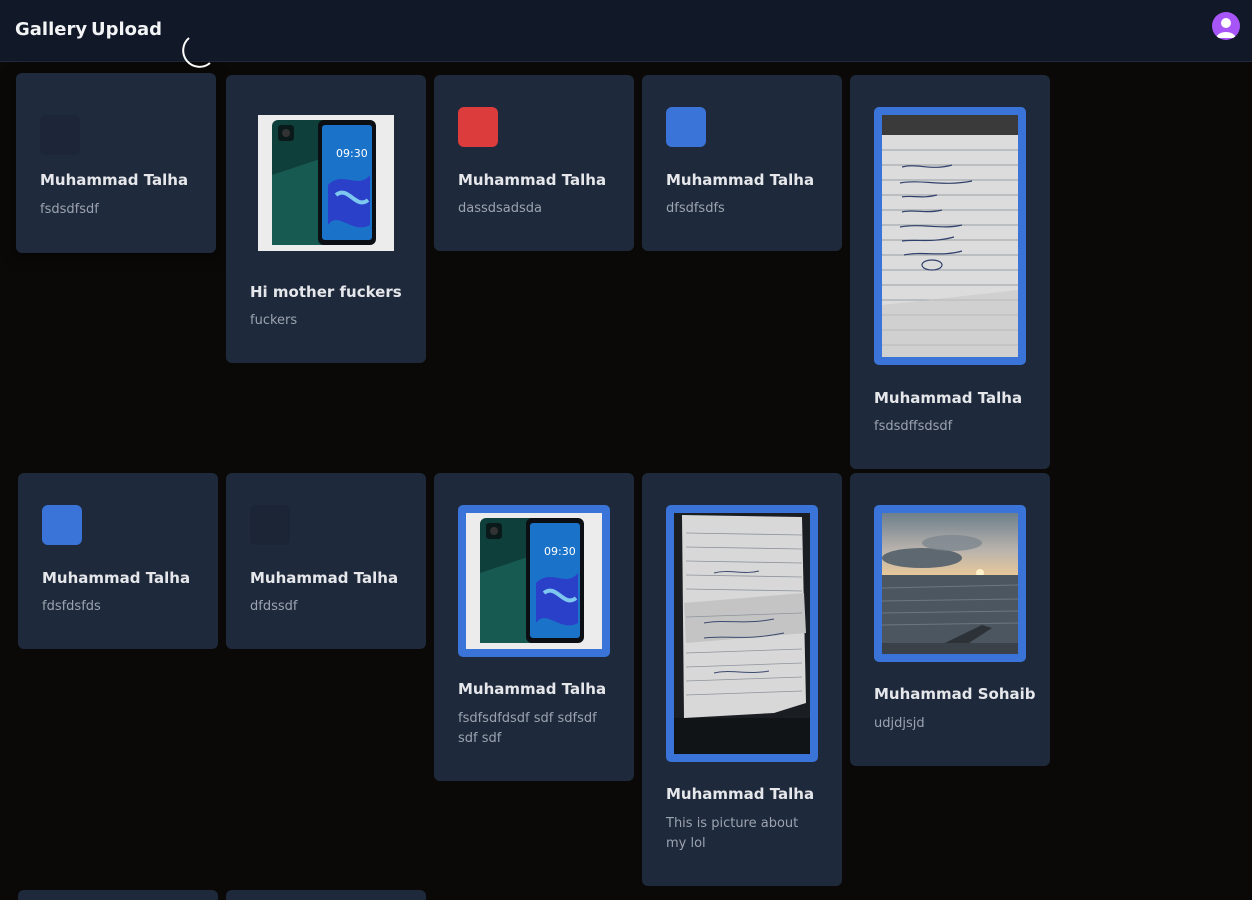 This screenshot has width=1252, height=900. Describe the element at coordinates (950, 583) in the screenshot. I see `sunset-sea-photo-thumbnail` at that location.